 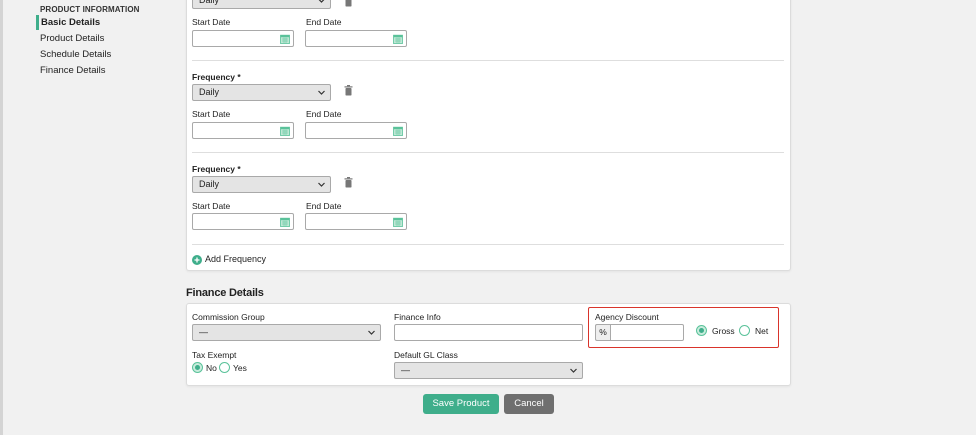 What do you see at coordinates (197, 260) in the screenshot?
I see `plus-circle-icon` at bounding box center [197, 260].